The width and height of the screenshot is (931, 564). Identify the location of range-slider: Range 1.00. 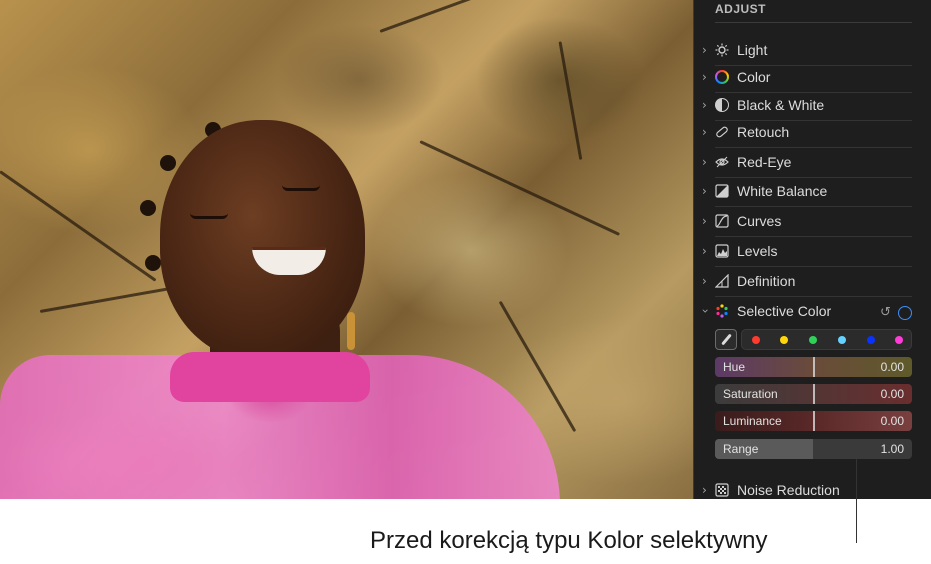
(813, 449).